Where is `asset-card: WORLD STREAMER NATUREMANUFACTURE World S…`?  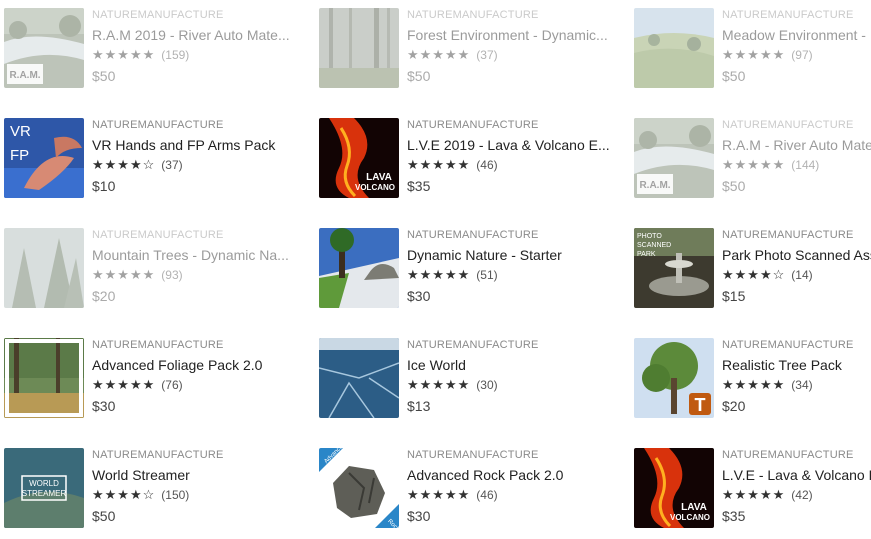
asset-card: WORLD STREAMER NATUREMANUFACTURE World S… is located at coordinates (154, 489).